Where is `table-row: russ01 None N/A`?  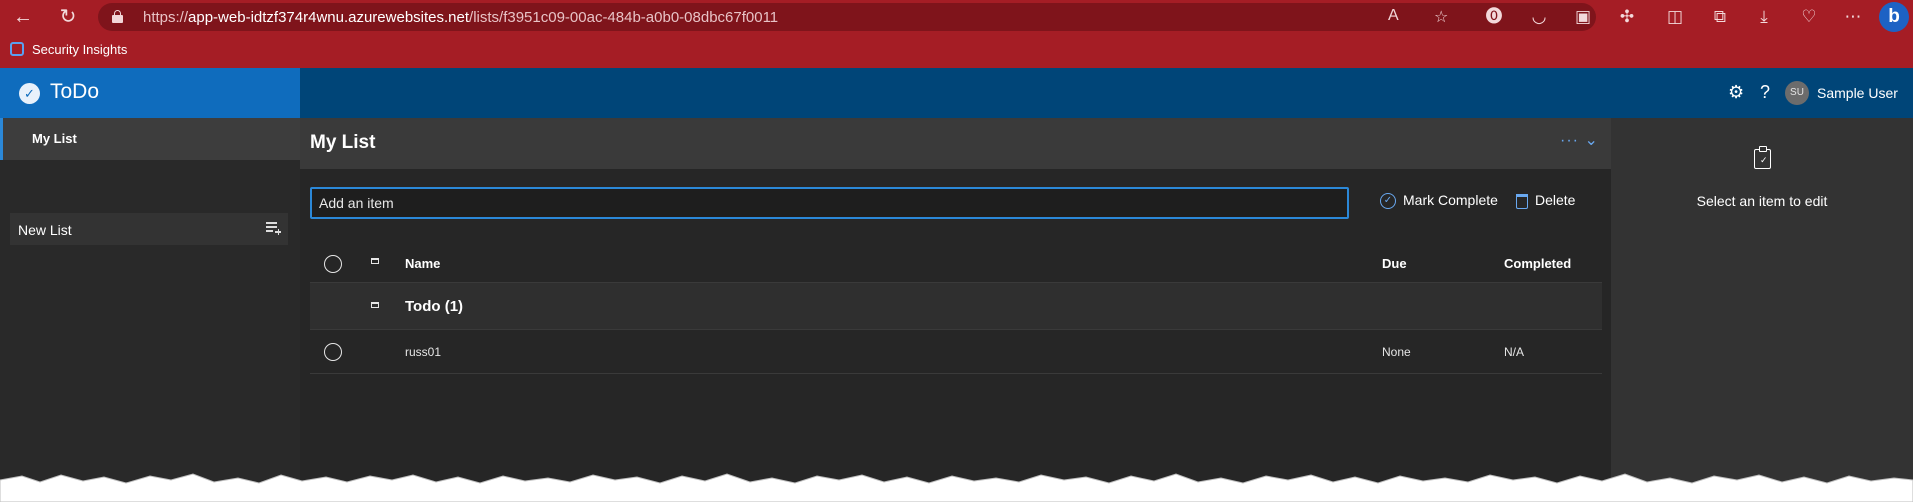
table-row: russ01 None N/A is located at coordinates (956, 352).